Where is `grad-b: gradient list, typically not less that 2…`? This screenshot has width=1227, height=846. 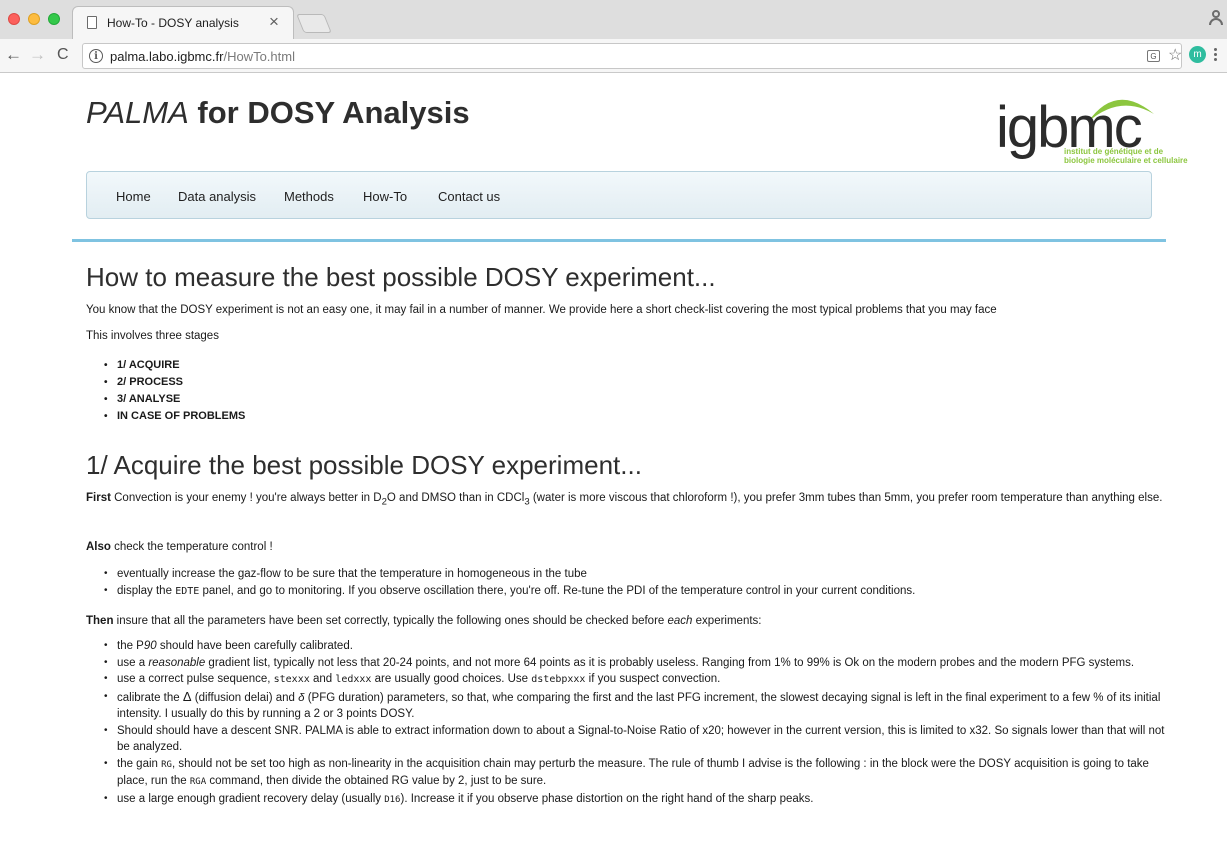
grad-b: gradient list, typically not less that 2… is located at coordinates (670, 662).